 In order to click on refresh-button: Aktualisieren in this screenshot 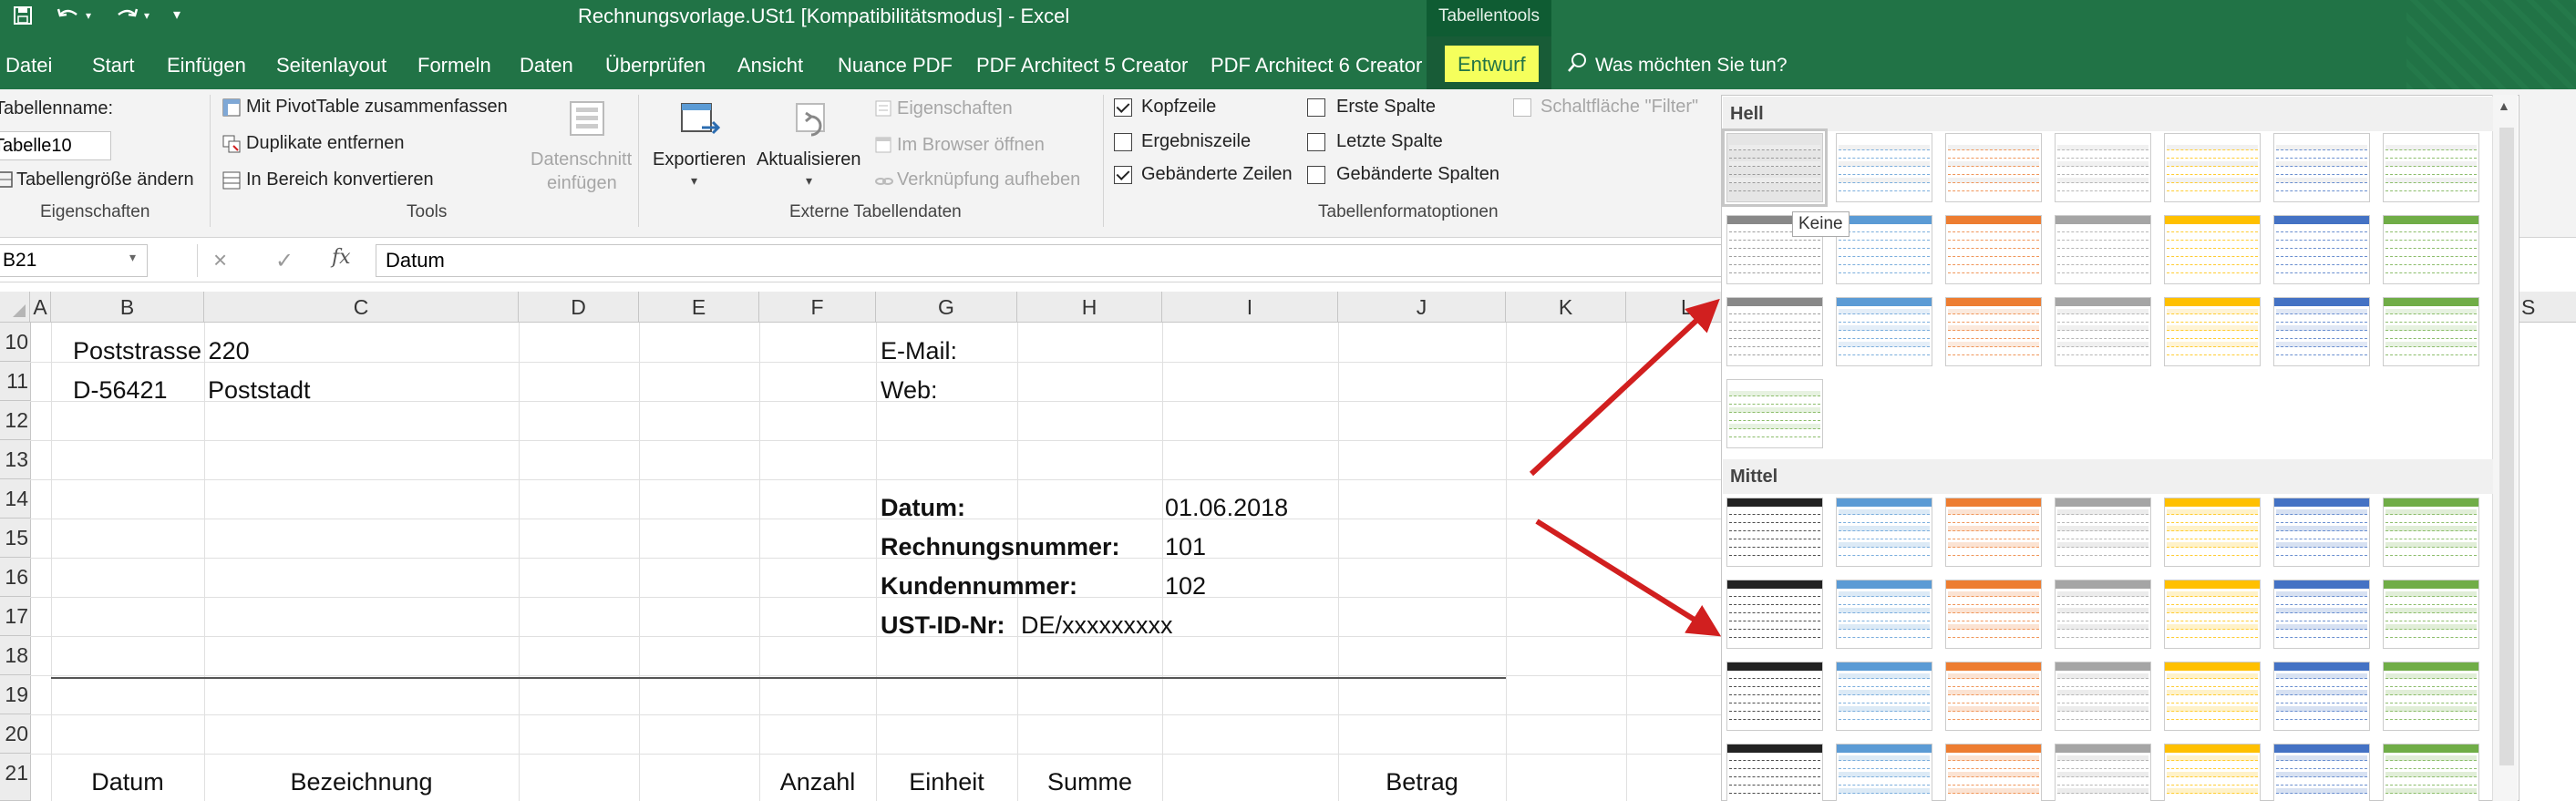, I will do `click(809, 159)`.